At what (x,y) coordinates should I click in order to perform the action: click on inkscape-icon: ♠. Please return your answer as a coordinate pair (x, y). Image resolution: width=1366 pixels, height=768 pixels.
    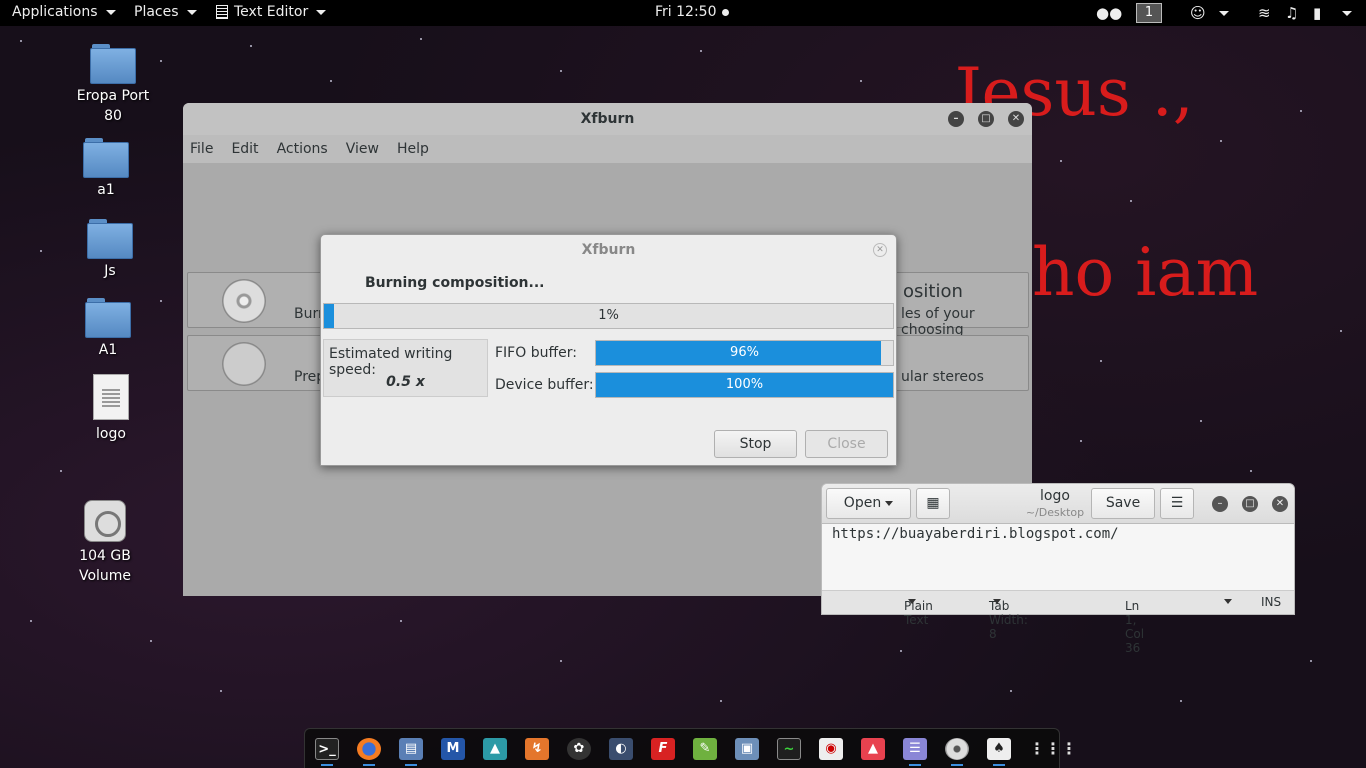
    Looking at the image, I should click on (999, 749).